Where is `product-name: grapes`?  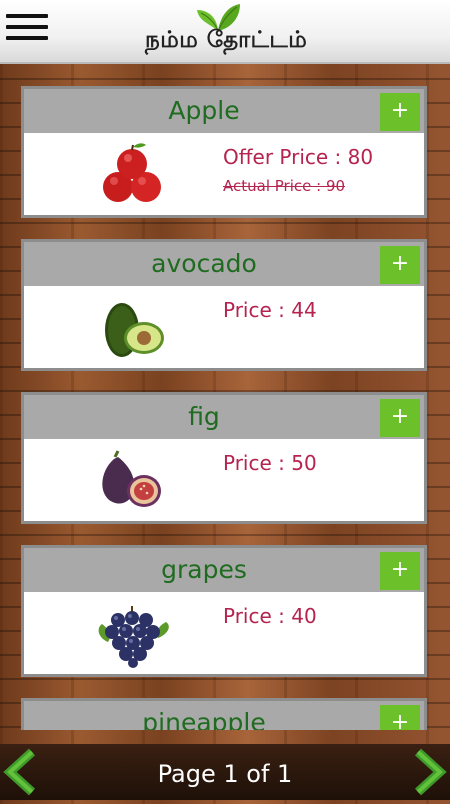 product-name: grapes is located at coordinates (204, 569).